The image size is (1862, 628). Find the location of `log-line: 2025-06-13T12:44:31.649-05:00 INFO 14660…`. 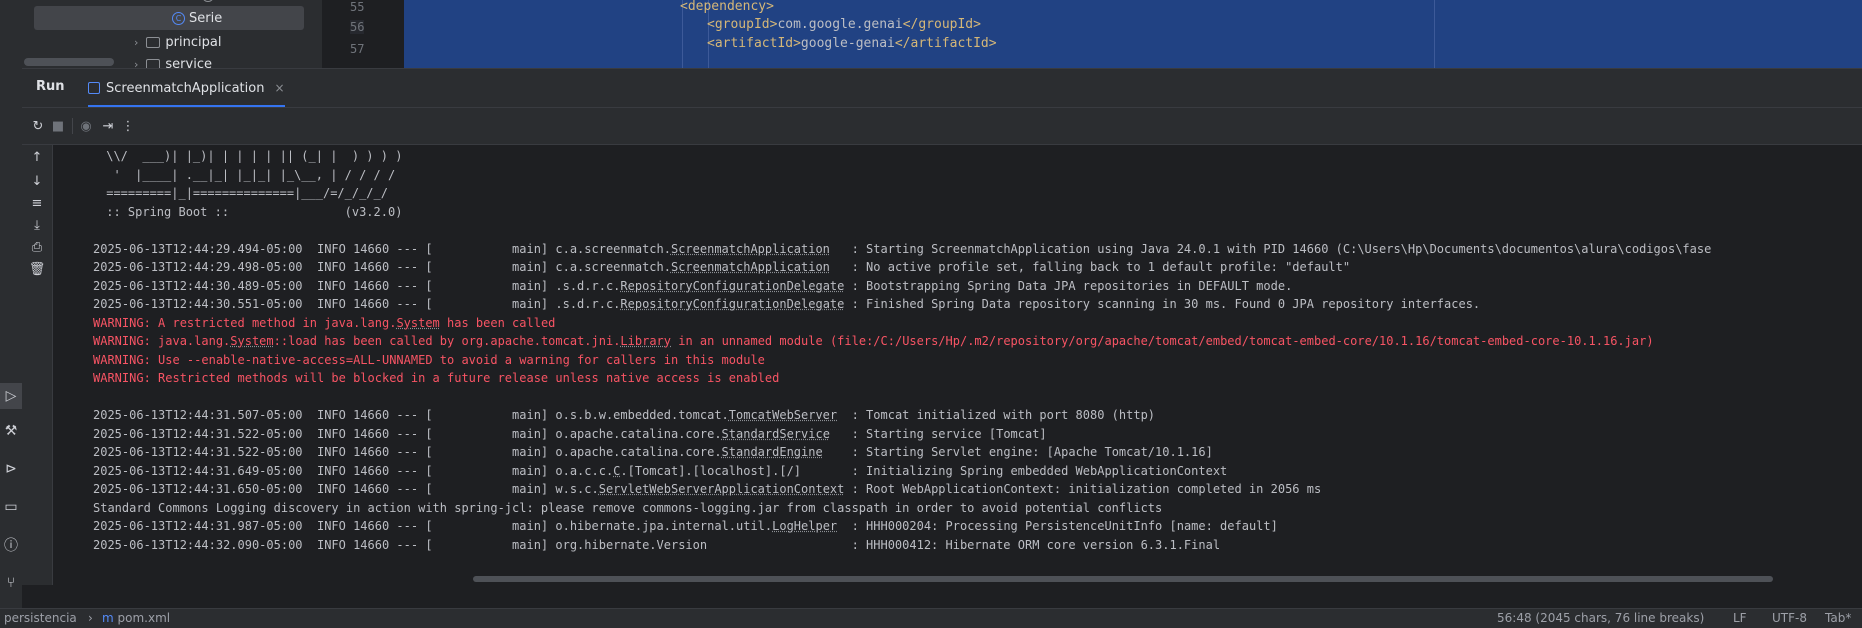

log-line: 2025-06-13T12:44:31.649-05:00 INFO 14660… is located at coordinates (660, 470).